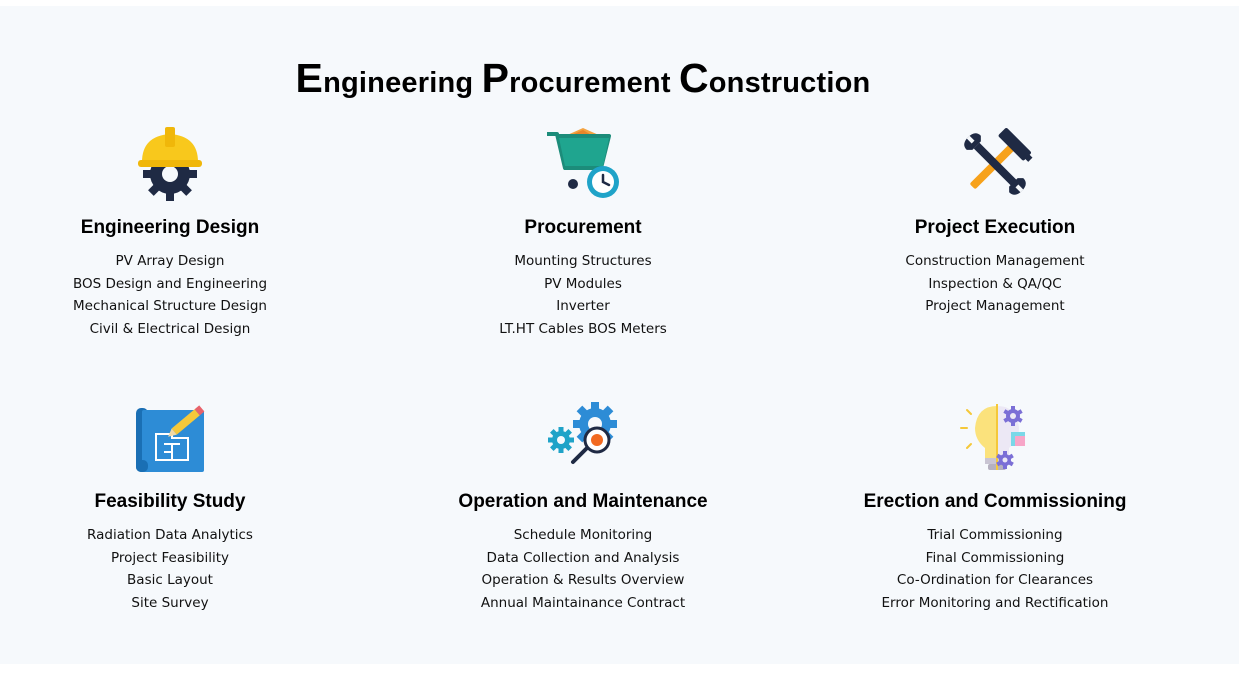 Image resolution: width=1239 pixels, height=684 pixels. I want to click on list-item: Basic Layout, so click(170, 580).